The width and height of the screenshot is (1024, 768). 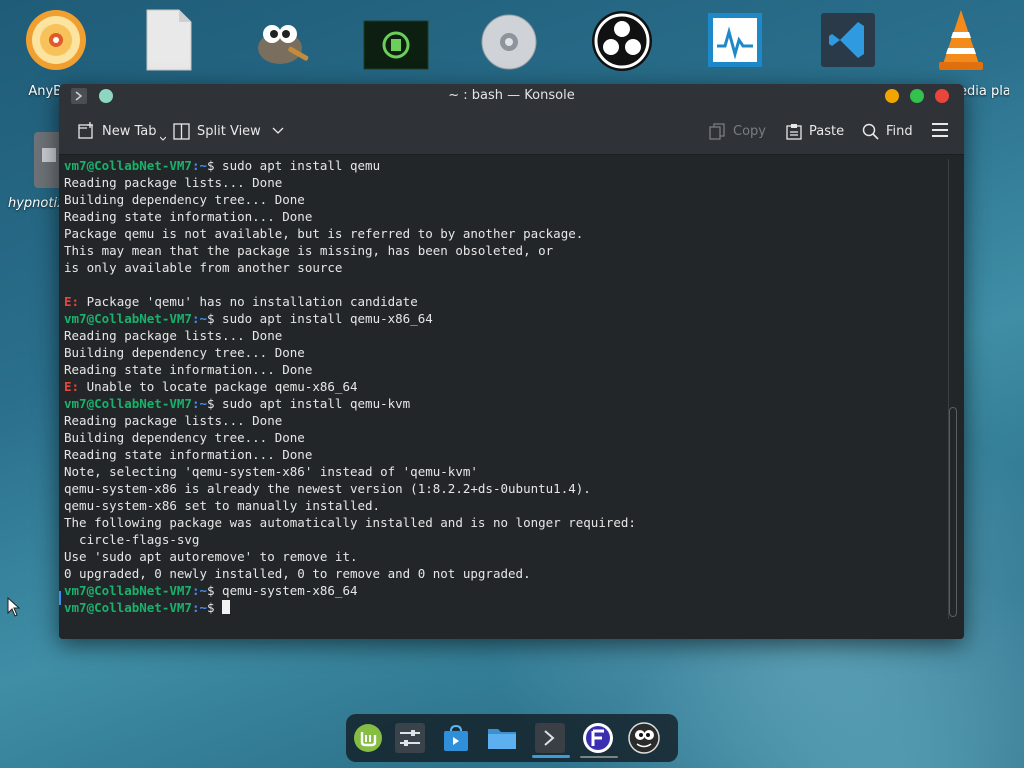 I want to click on mint-tools-icon, so click(x=396, y=45).